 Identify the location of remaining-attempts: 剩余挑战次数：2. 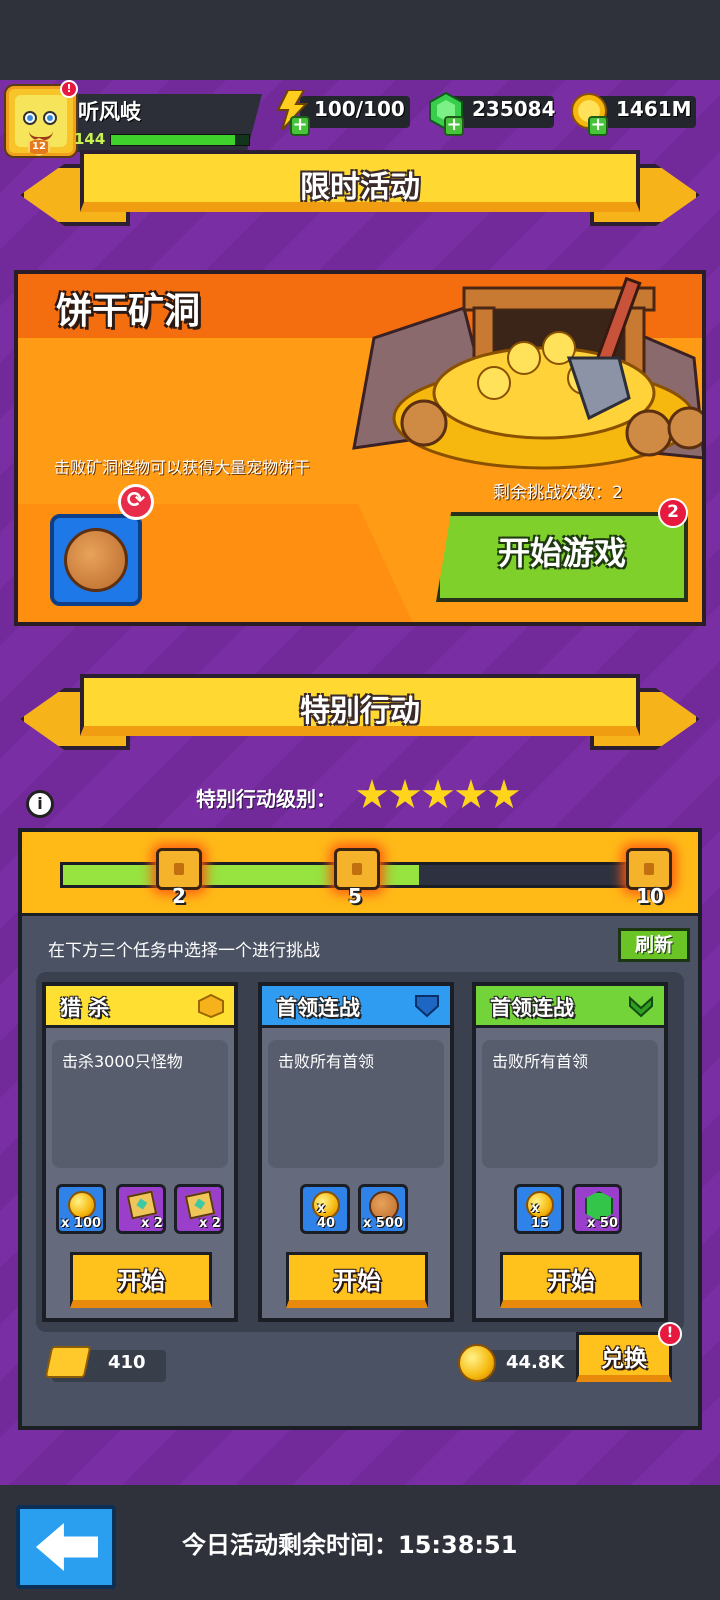
(558, 493).